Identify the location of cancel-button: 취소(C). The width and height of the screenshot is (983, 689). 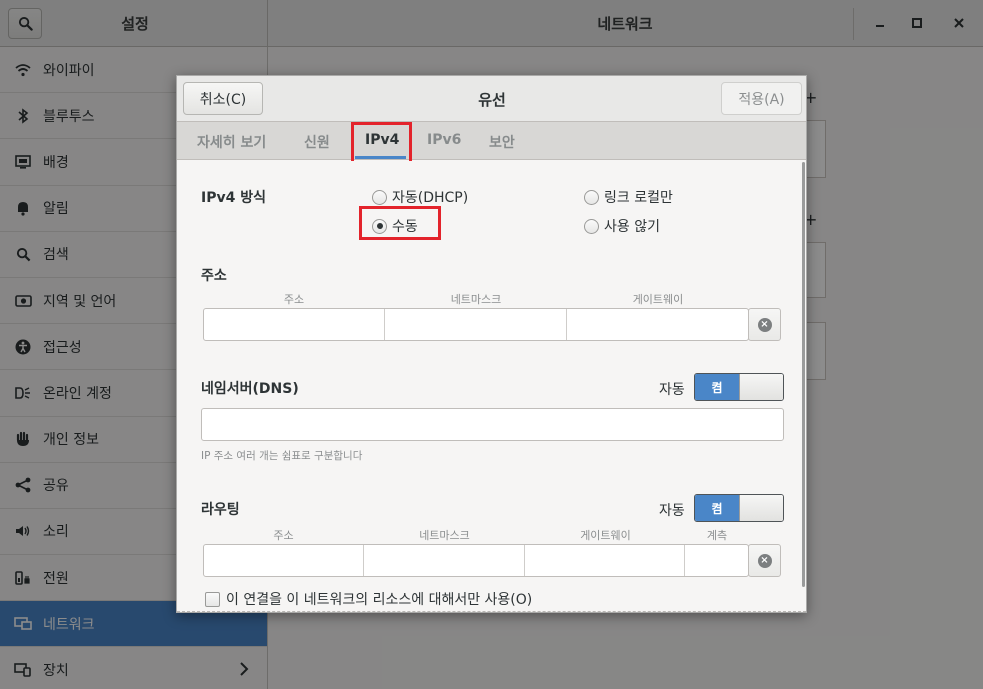
(223, 98).